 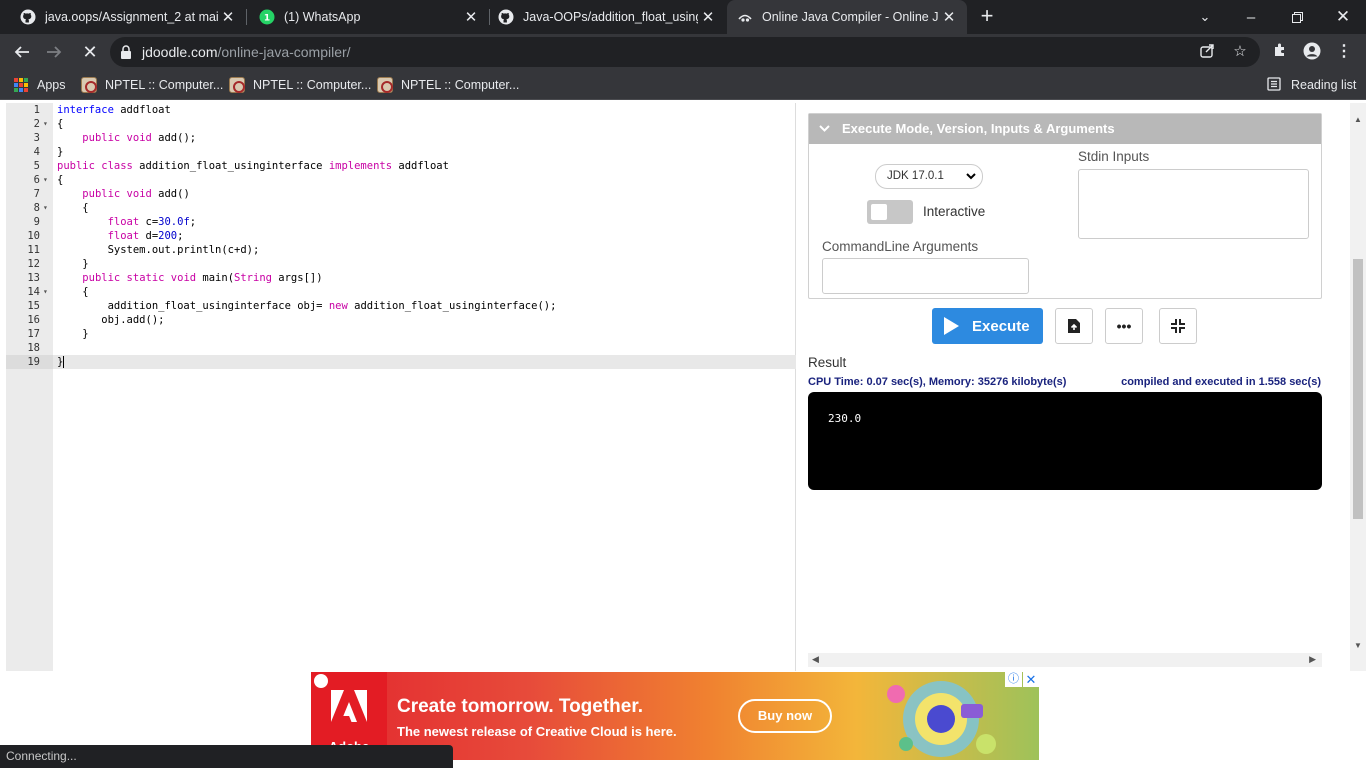 I want to click on buy-now-button: Buy now, so click(x=785, y=716).